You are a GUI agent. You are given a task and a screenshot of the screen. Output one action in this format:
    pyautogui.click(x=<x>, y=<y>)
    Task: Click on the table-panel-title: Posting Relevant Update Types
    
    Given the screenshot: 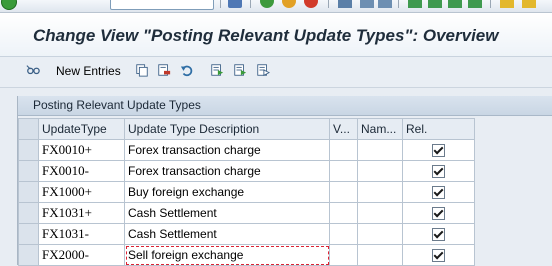 What is the action you would take?
    pyautogui.click(x=117, y=105)
    